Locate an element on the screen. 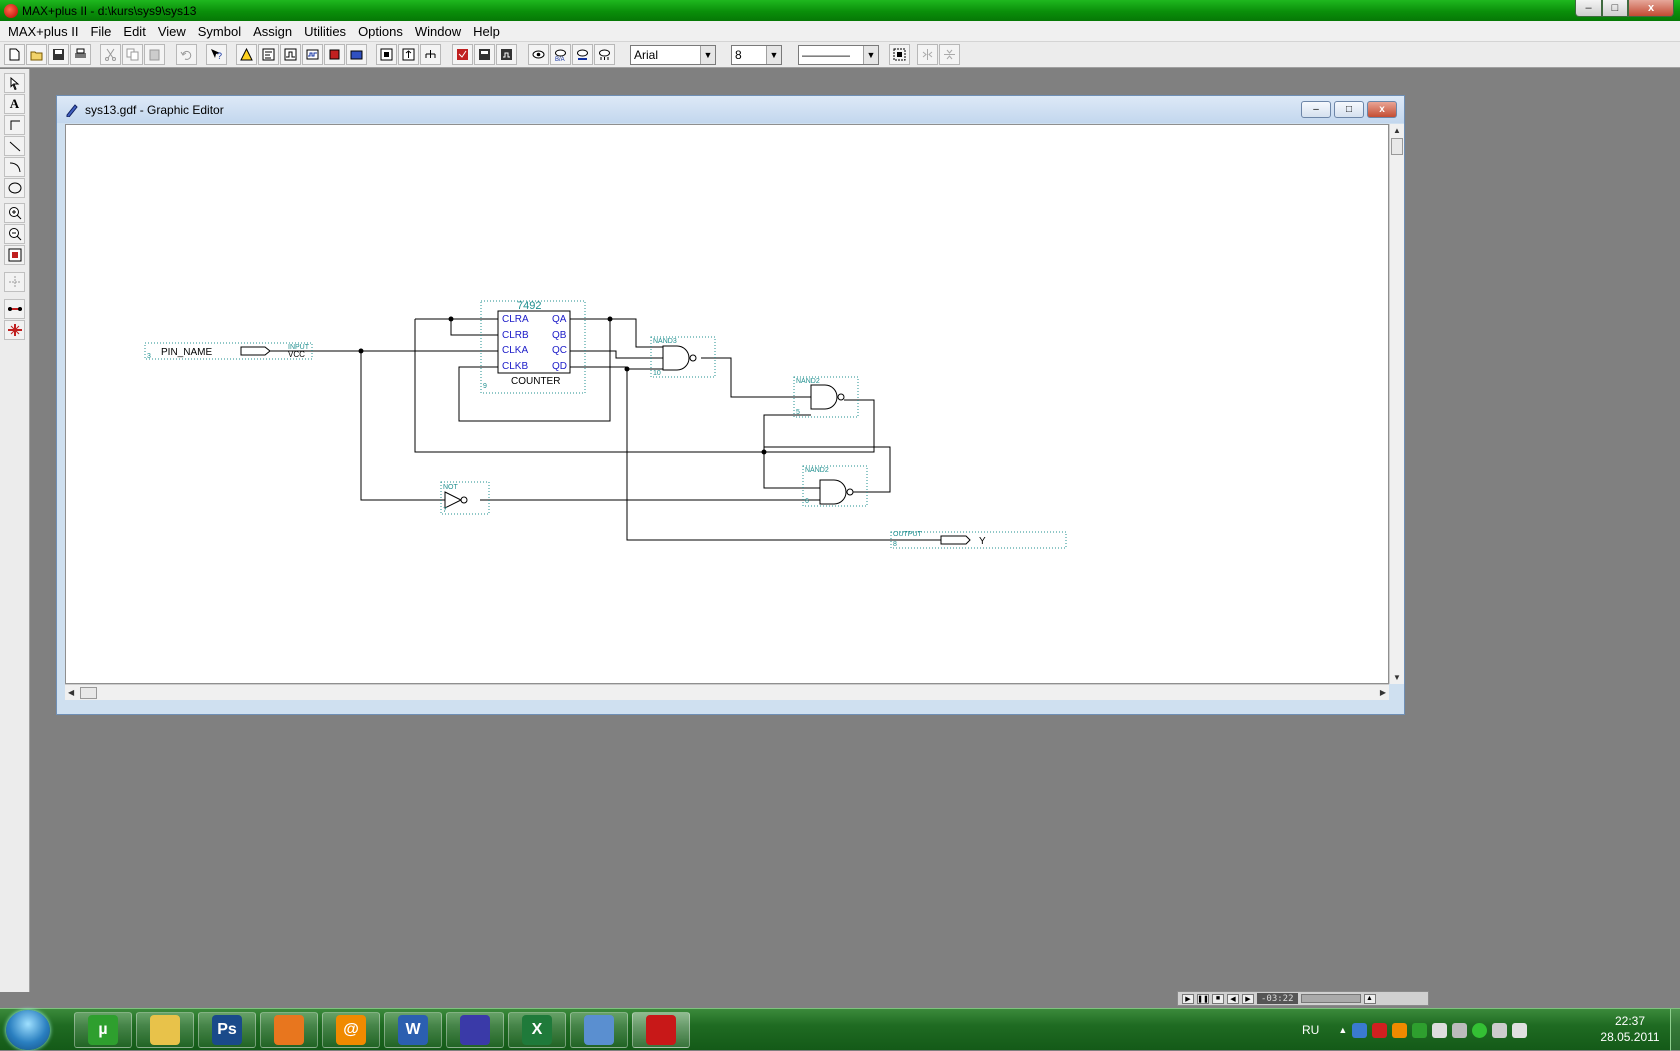  fit-window-tool is located at coordinates (14, 255).